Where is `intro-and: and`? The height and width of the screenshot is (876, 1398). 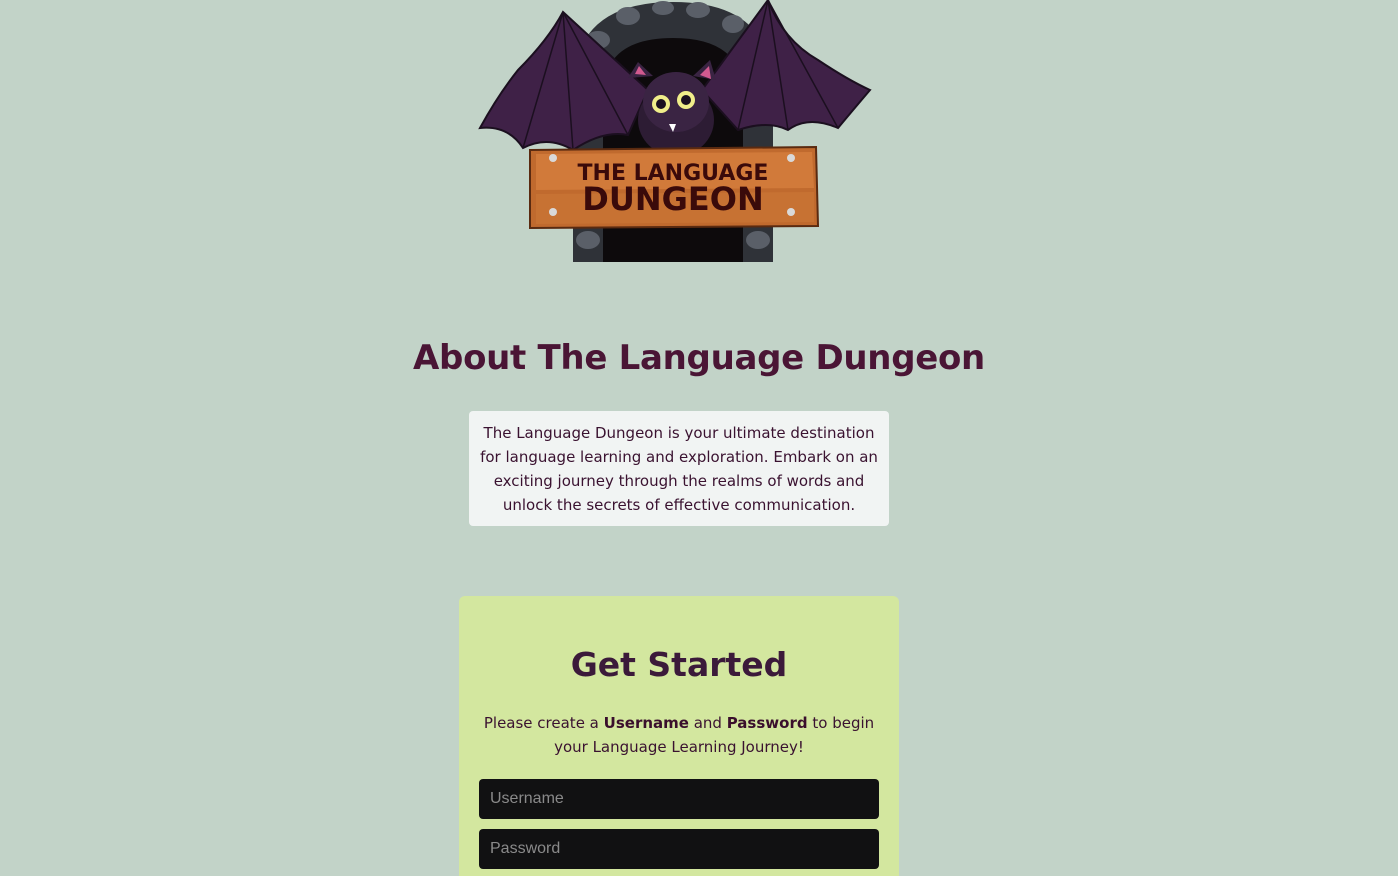 intro-and: and is located at coordinates (707, 723).